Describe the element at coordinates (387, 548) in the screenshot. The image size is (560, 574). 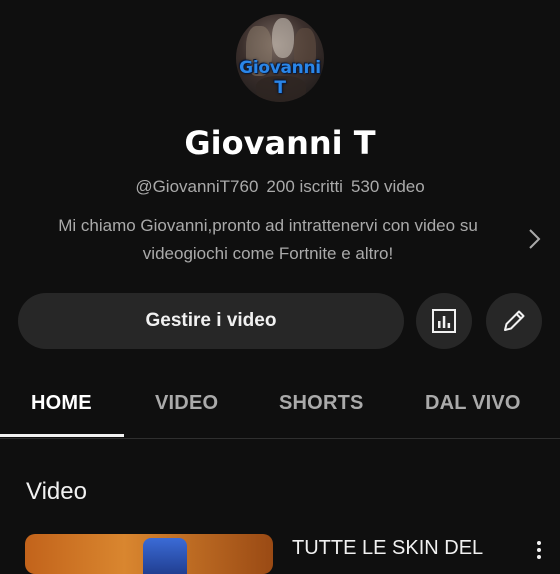
I see `video-title: TUTTE LE SKIN DEL` at that location.